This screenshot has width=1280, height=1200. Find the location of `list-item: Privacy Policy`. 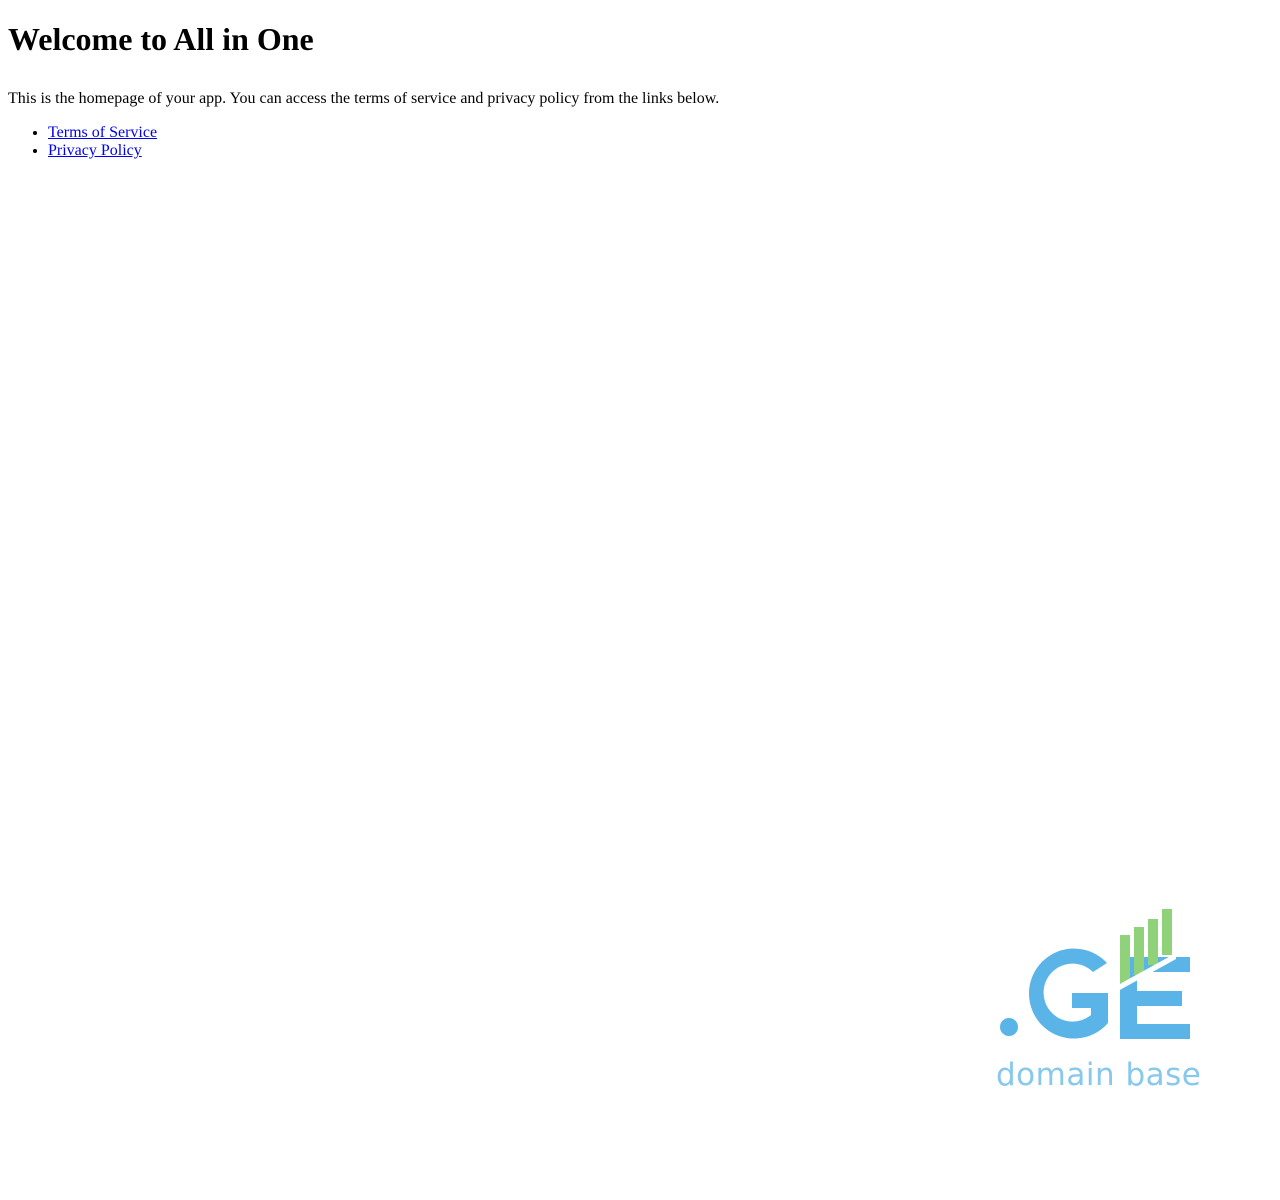

list-item: Privacy Policy is located at coordinates (660, 151).